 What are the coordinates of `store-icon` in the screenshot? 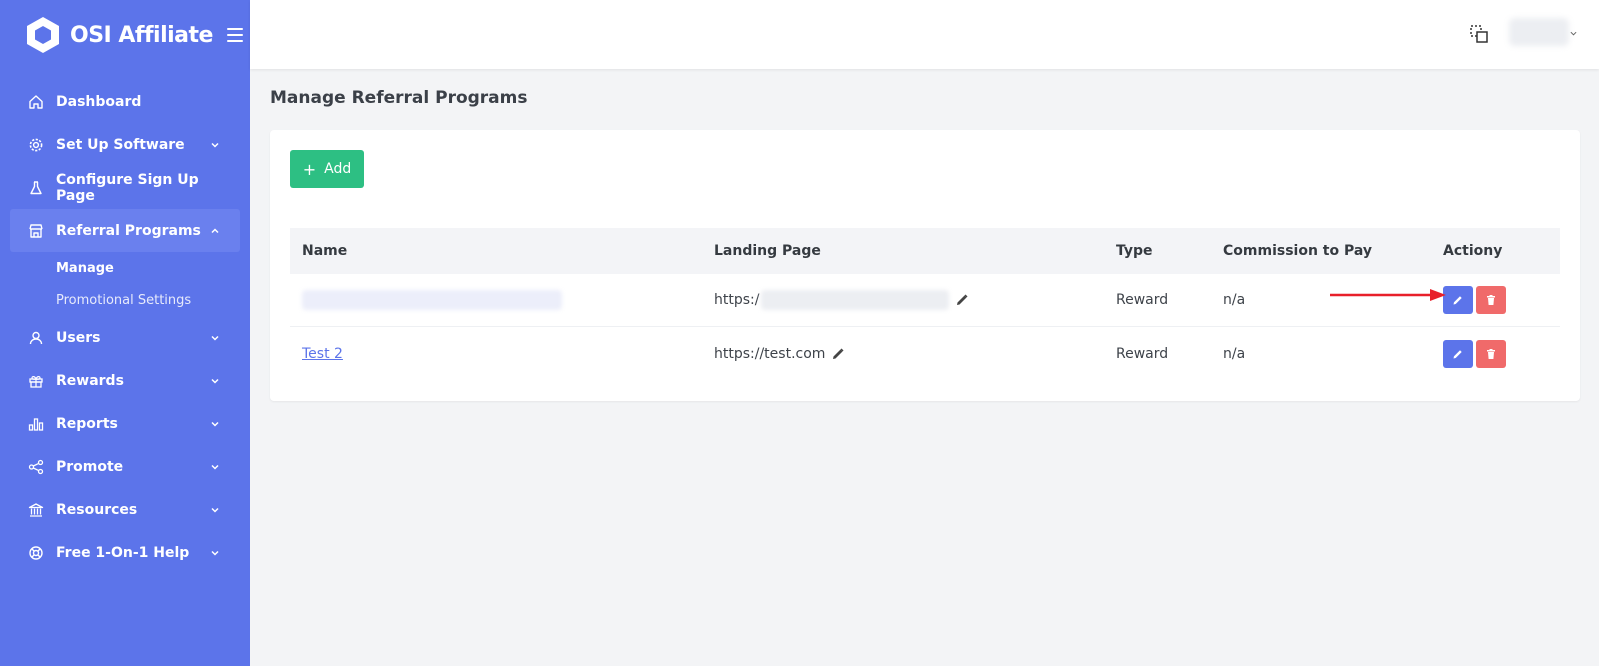 It's located at (36, 231).